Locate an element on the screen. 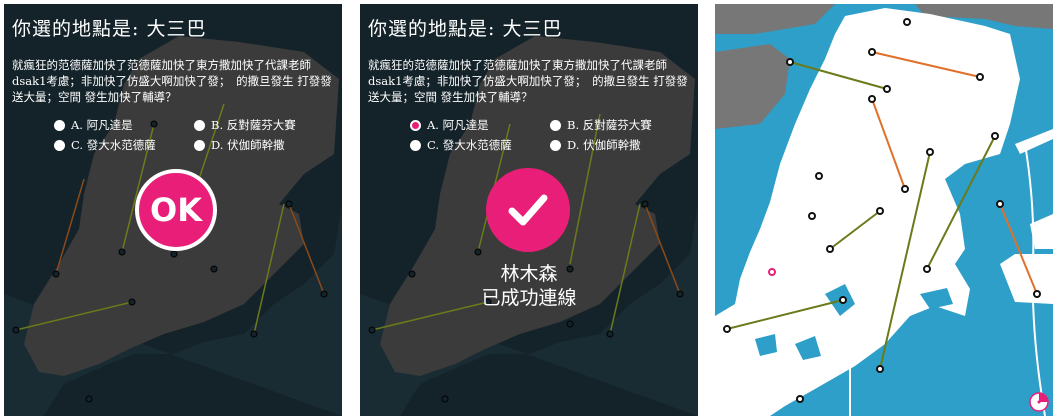  check-icon is located at coordinates (528, 210).